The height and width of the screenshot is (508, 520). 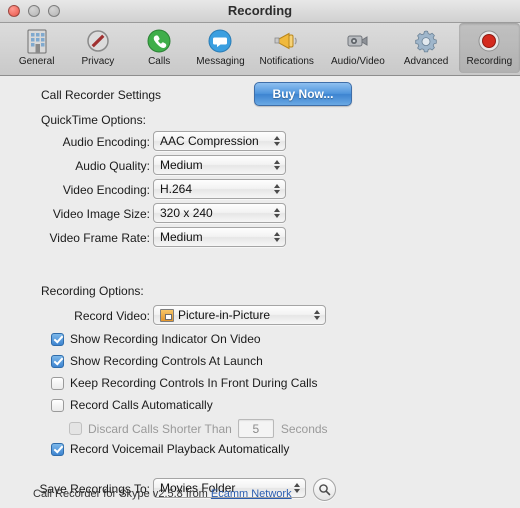 I want to click on toolbar-label-advanced: Advanced, so click(x=426, y=61).